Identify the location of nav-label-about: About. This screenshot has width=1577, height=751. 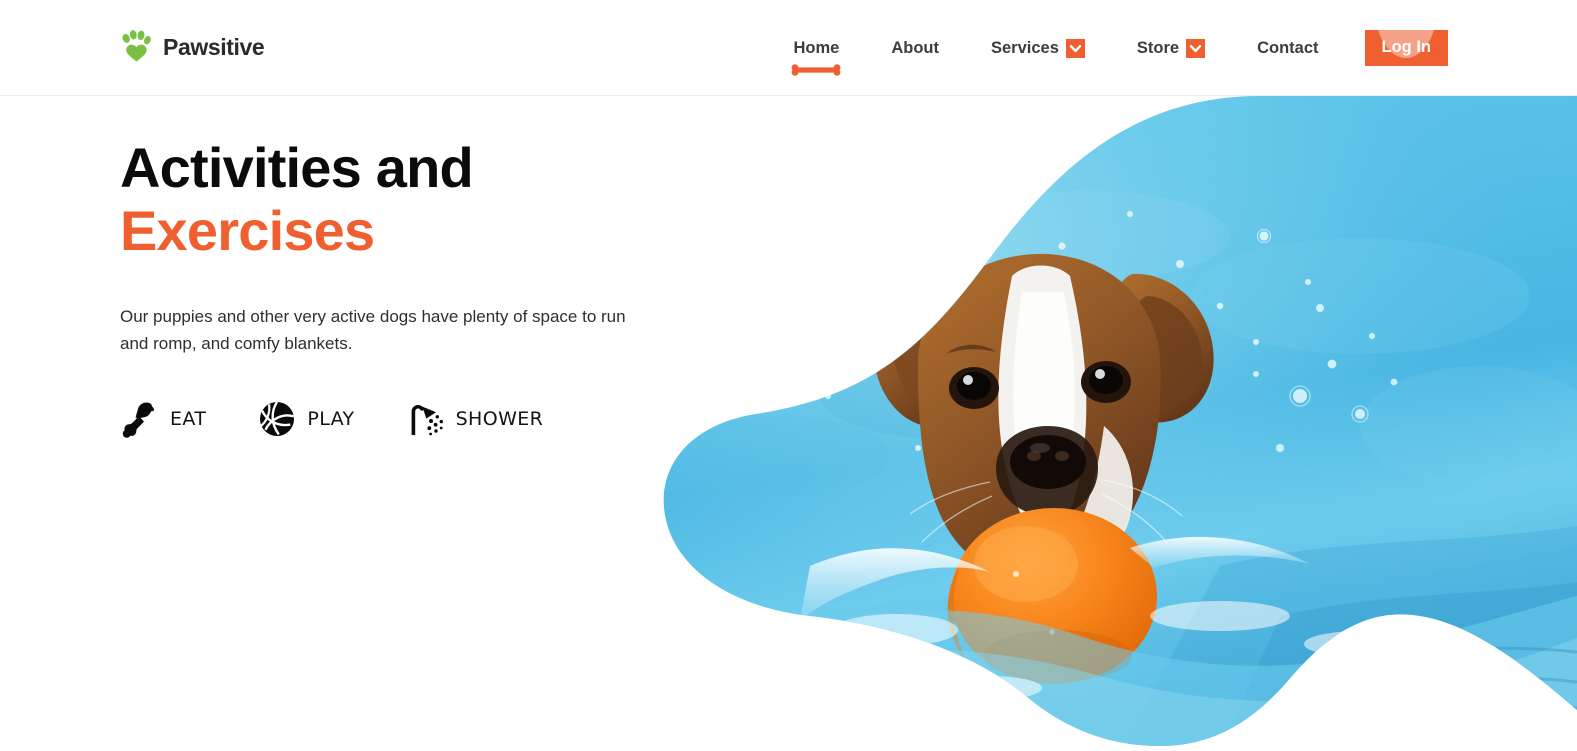
(915, 47).